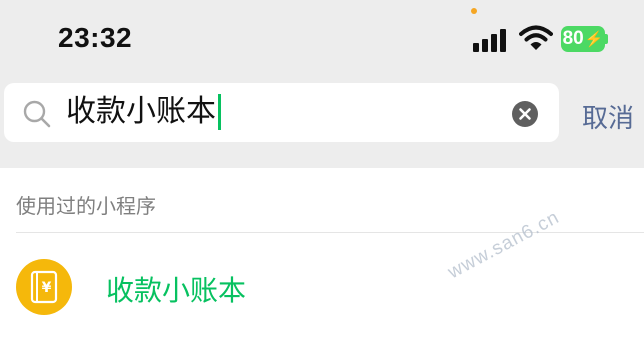 This screenshot has width=644, height=338. Describe the element at coordinates (37, 114) in the screenshot. I see `search-icon` at that location.